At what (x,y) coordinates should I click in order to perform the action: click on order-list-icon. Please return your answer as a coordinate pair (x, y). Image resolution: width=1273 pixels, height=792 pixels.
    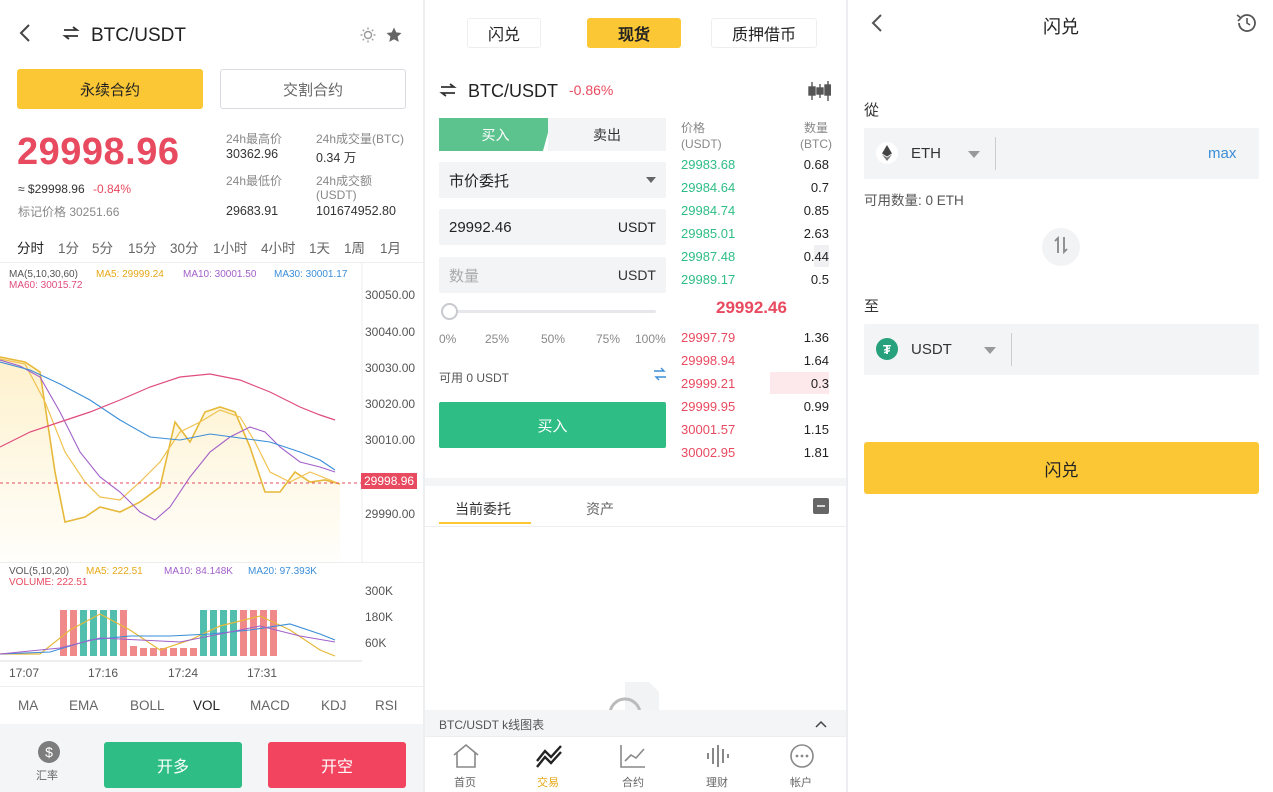
    Looking at the image, I should click on (821, 508).